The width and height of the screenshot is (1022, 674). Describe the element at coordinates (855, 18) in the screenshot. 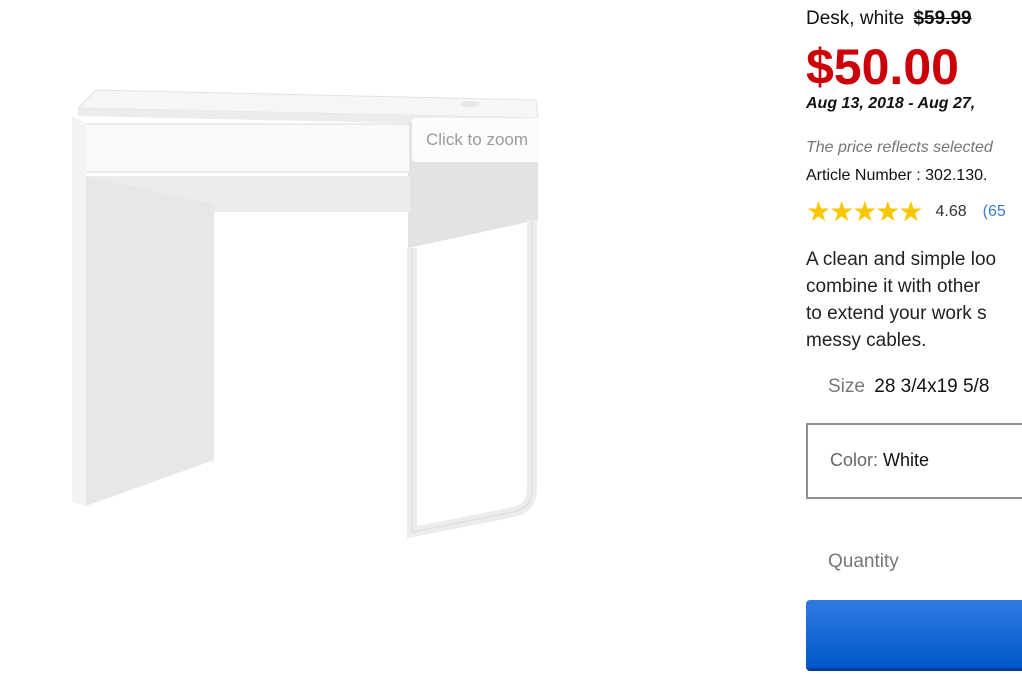

I see `product-name: Desk, white` at that location.